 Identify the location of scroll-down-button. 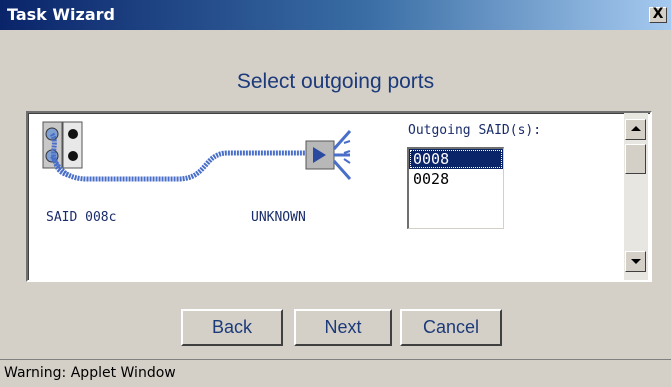
(635, 261).